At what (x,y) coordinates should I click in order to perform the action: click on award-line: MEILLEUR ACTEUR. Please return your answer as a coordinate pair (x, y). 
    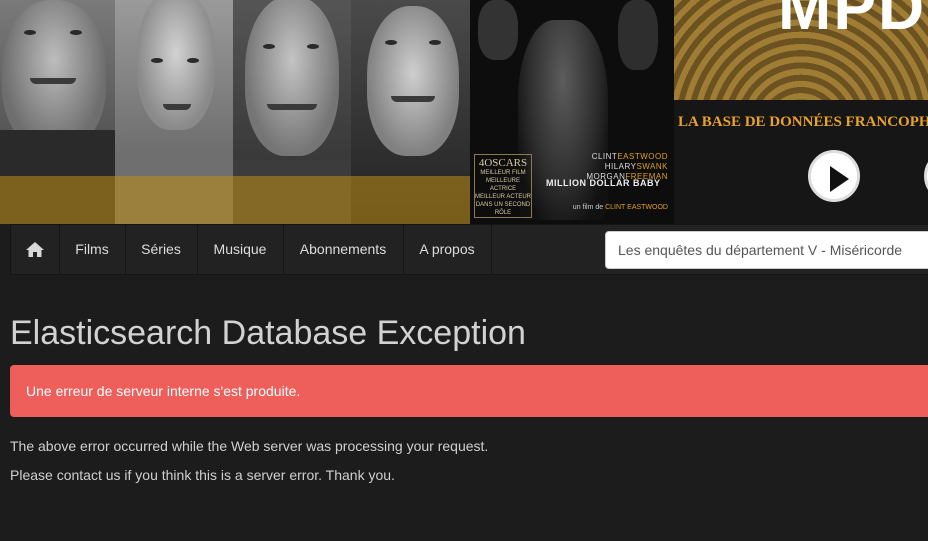
    Looking at the image, I should click on (503, 197).